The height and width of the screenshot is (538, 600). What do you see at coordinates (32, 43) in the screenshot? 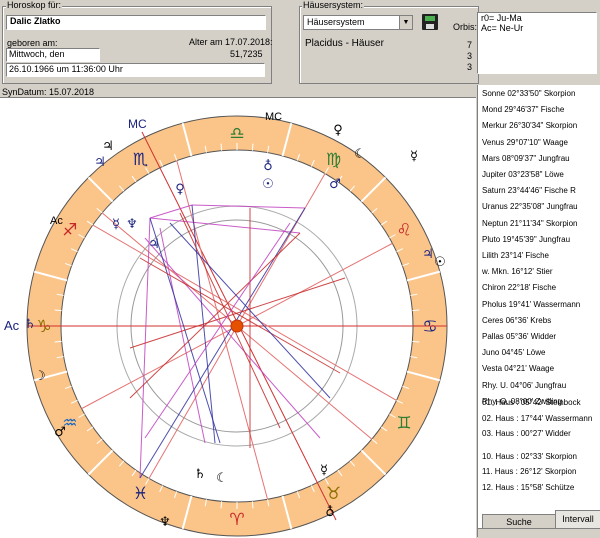
I see `born-label: geboren am:` at bounding box center [32, 43].